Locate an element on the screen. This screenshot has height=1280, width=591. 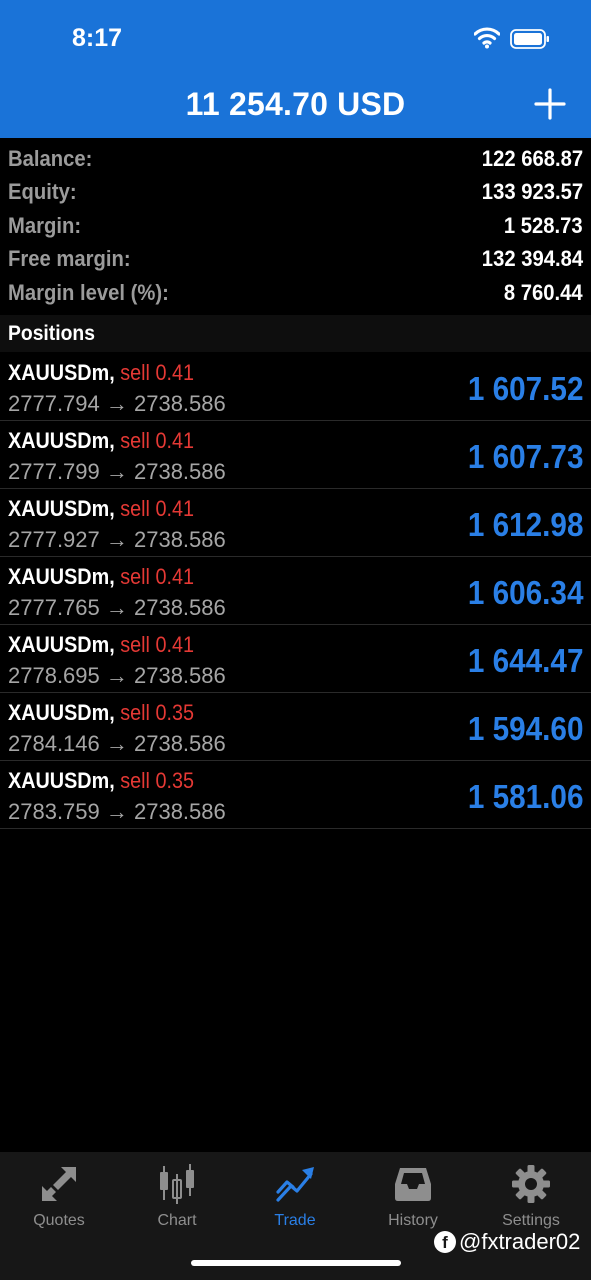
tab-quotes: Quotes is located at coordinates (59, 1200).